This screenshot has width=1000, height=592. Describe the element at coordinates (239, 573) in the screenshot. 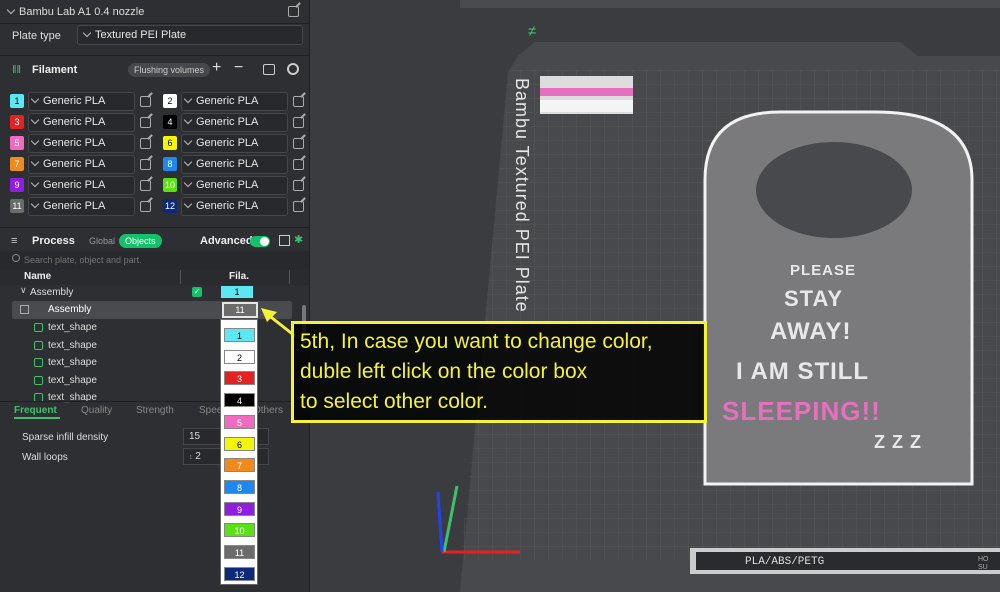

I see `color-option: 12` at that location.